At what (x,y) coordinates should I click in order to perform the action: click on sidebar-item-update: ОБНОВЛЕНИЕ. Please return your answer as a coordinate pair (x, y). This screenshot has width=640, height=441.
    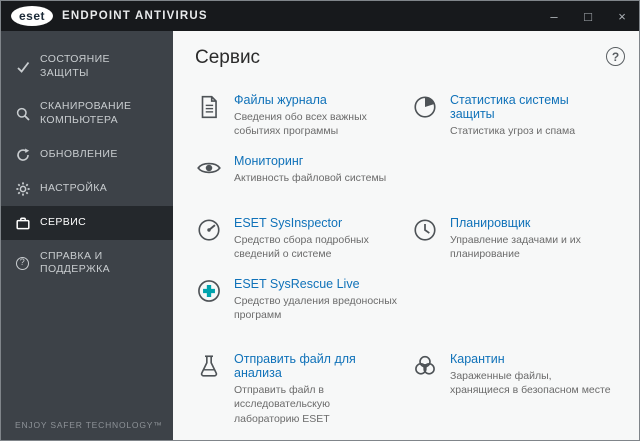
    Looking at the image, I should click on (87, 155).